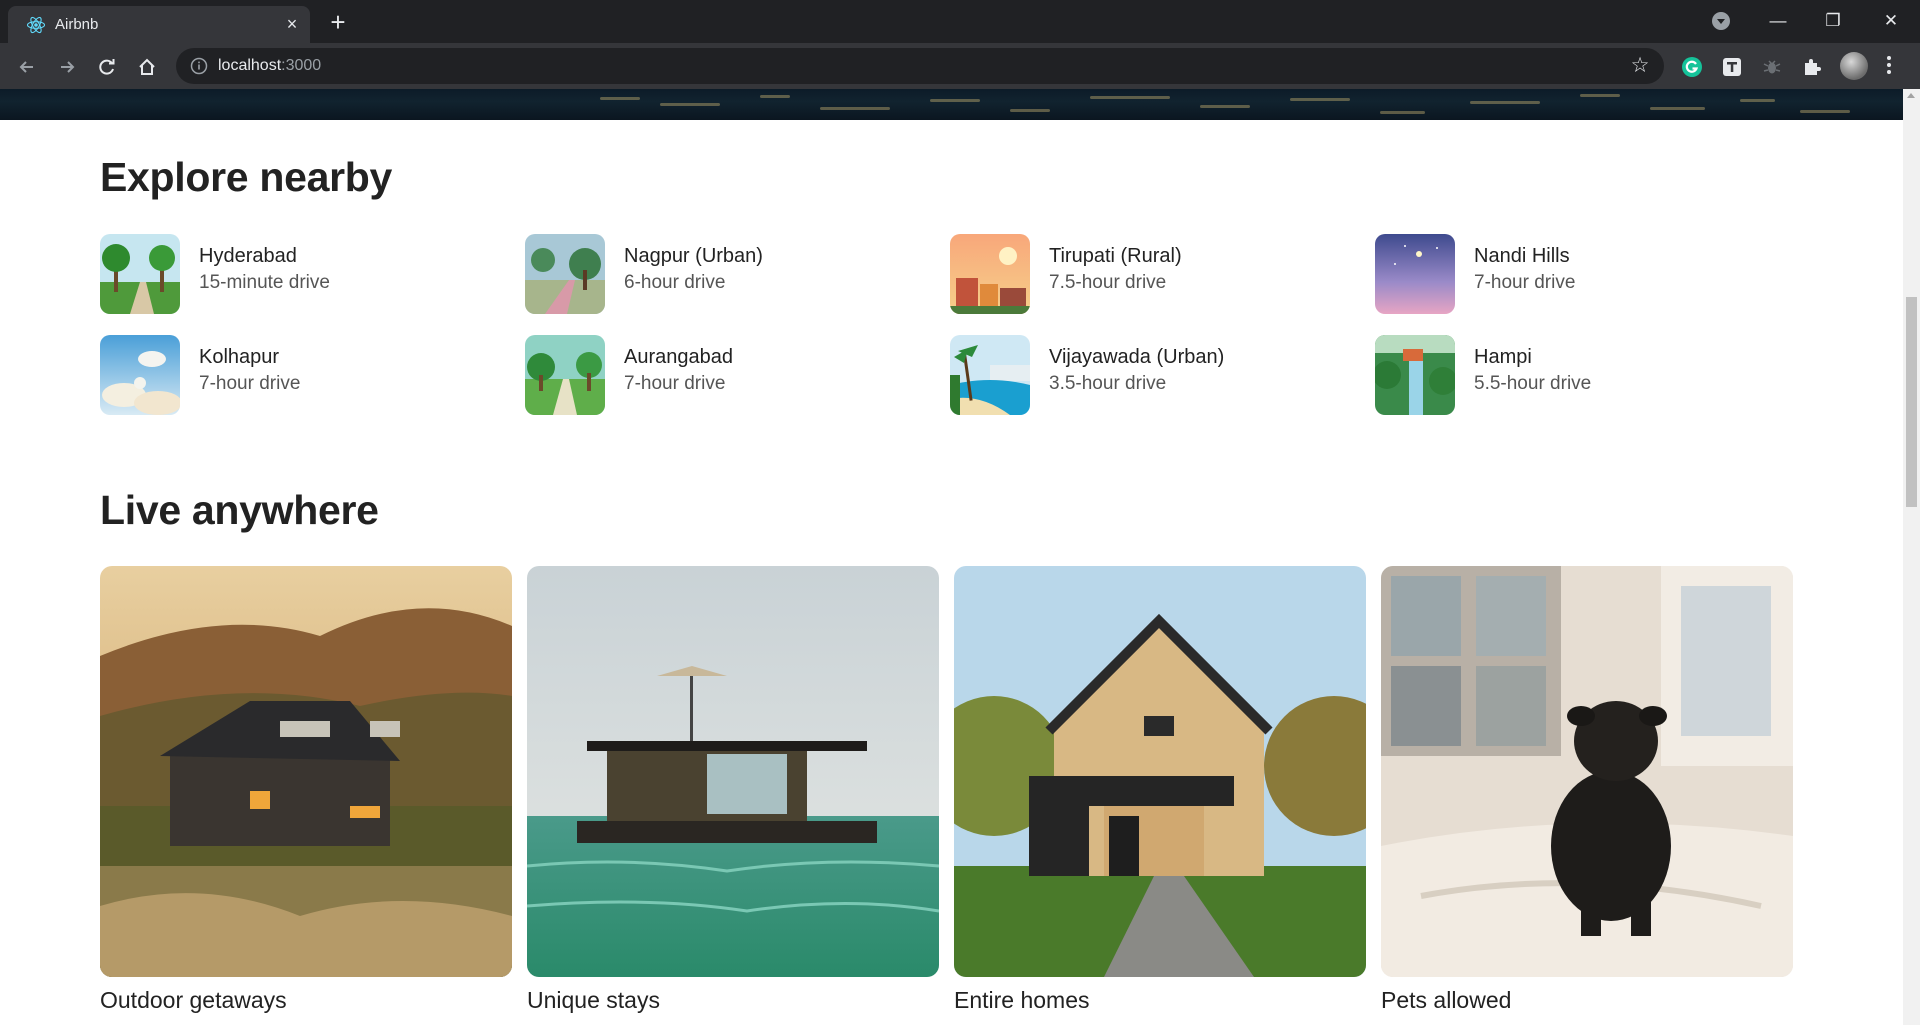 This screenshot has width=1920, height=1025. I want to click on browser-menu-icon, so click(1889, 66).